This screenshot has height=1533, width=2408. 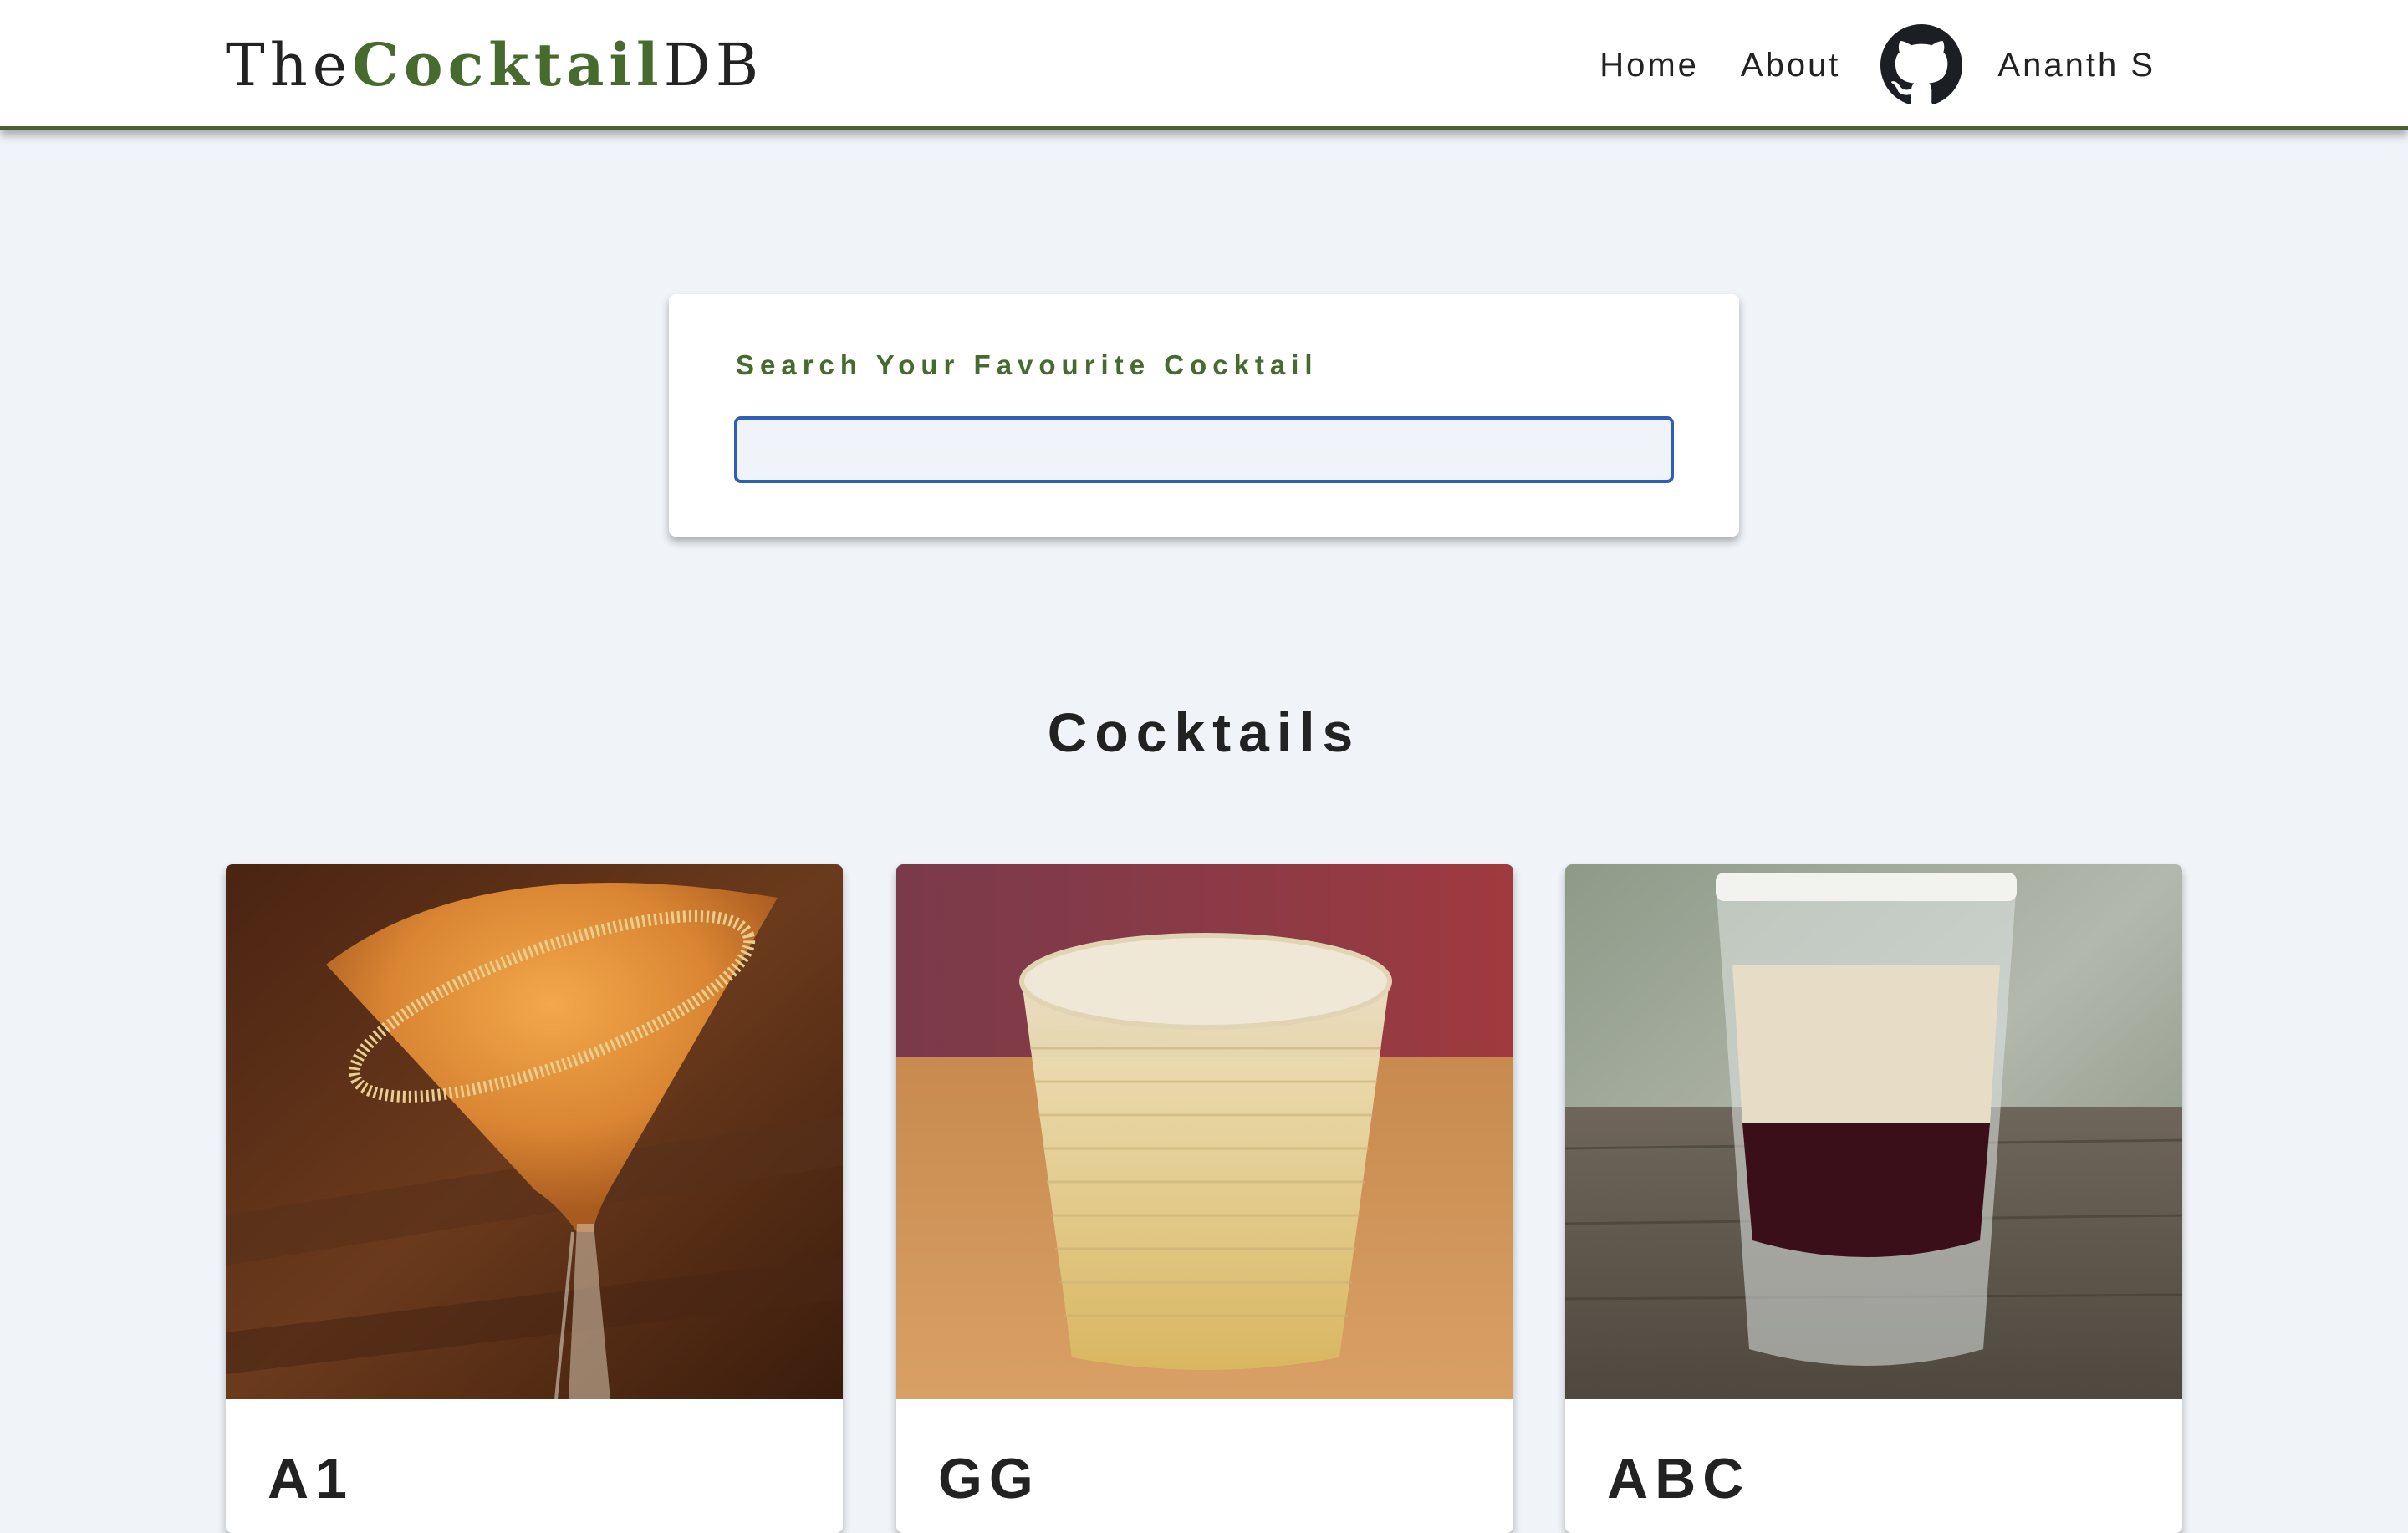 I want to click on cocktail-name: A1, so click(x=311, y=1478).